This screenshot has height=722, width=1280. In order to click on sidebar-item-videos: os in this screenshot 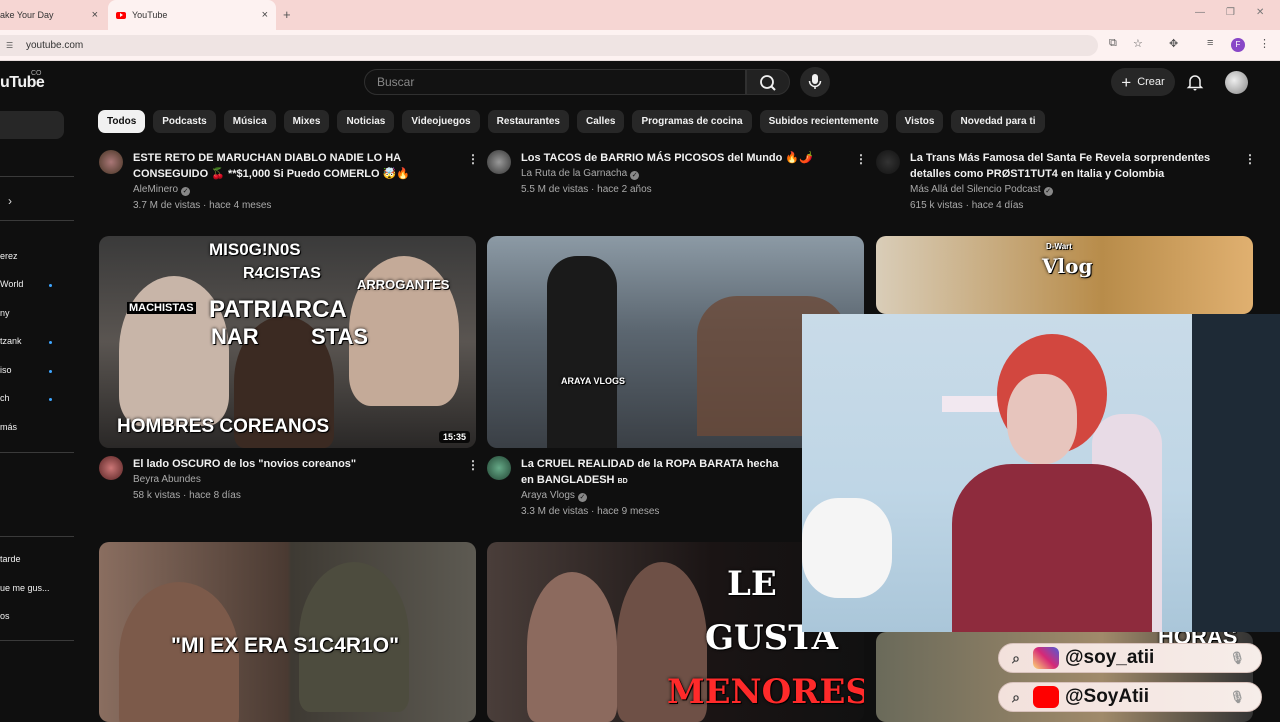, I will do `click(5, 616)`.